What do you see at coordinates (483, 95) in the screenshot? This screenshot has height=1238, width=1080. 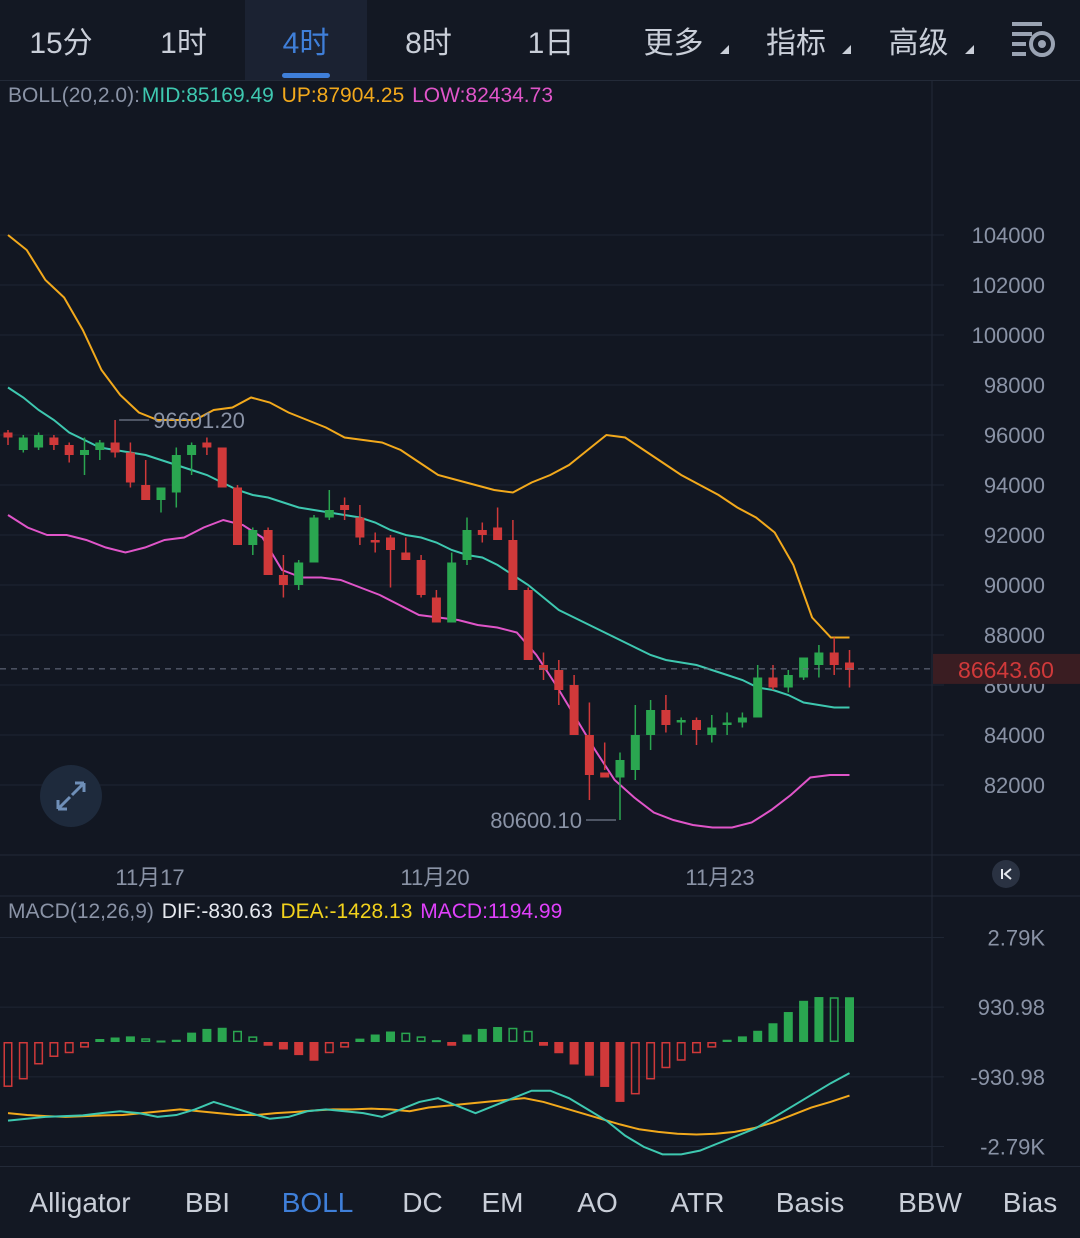 I see `boll-legend-low: LOW:82434.73` at bounding box center [483, 95].